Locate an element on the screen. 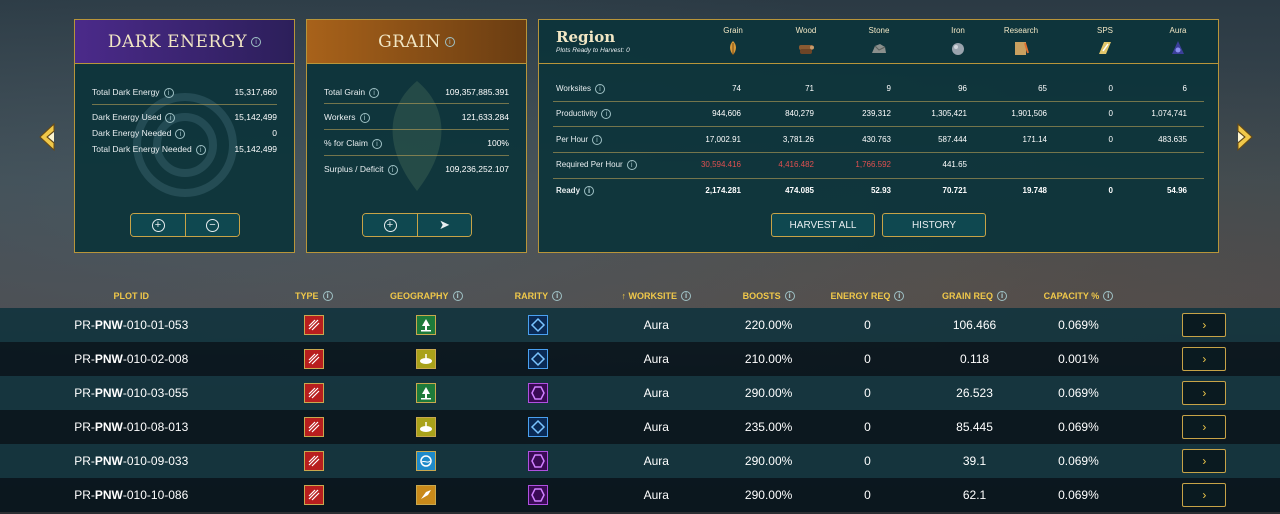  header-capacity: CAPACITY % i is located at coordinates (1078, 296).